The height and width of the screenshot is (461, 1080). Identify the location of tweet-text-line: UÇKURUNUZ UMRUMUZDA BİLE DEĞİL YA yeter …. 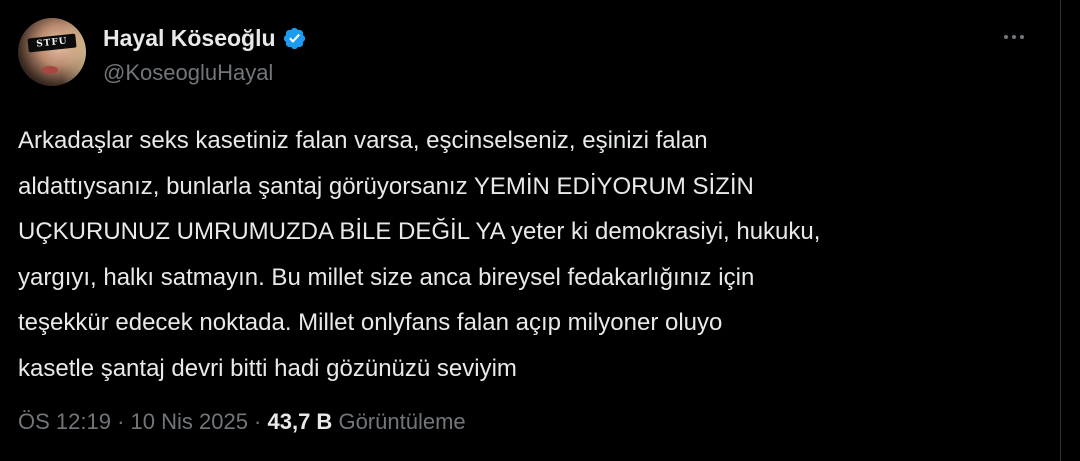
(419, 231).